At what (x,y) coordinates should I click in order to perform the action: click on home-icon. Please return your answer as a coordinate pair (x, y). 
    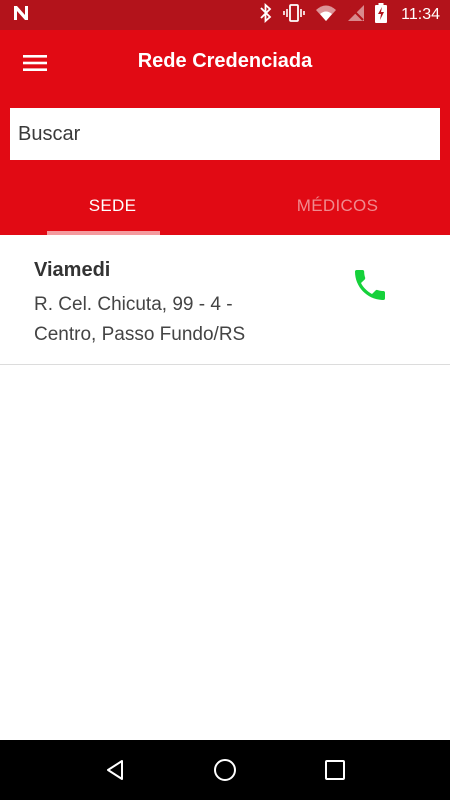
    Looking at the image, I should click on (225, 770).